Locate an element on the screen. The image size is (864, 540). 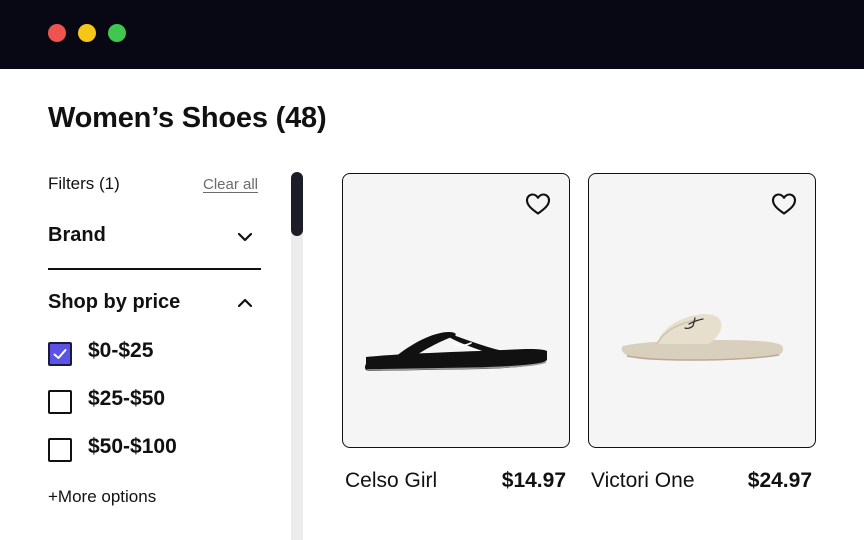
product-name: Celso Girl is located at coordinates (391, 481).